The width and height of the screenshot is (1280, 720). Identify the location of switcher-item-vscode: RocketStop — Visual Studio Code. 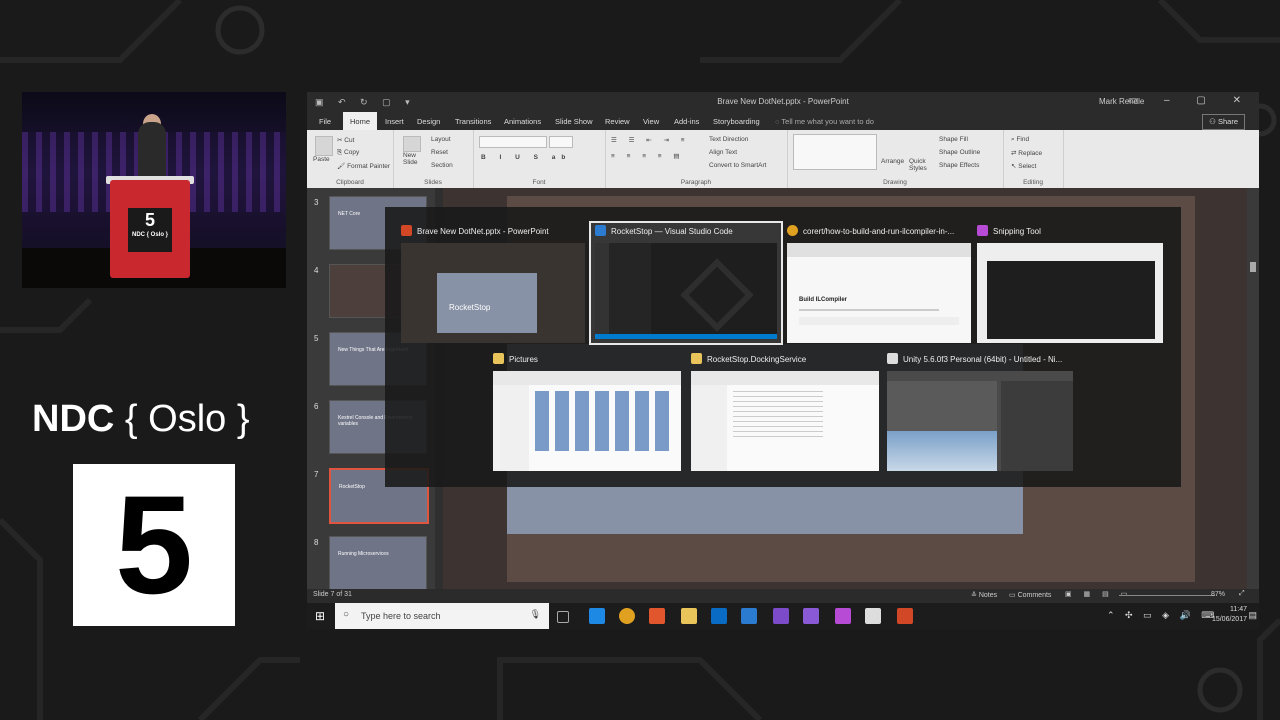
(686, 283).